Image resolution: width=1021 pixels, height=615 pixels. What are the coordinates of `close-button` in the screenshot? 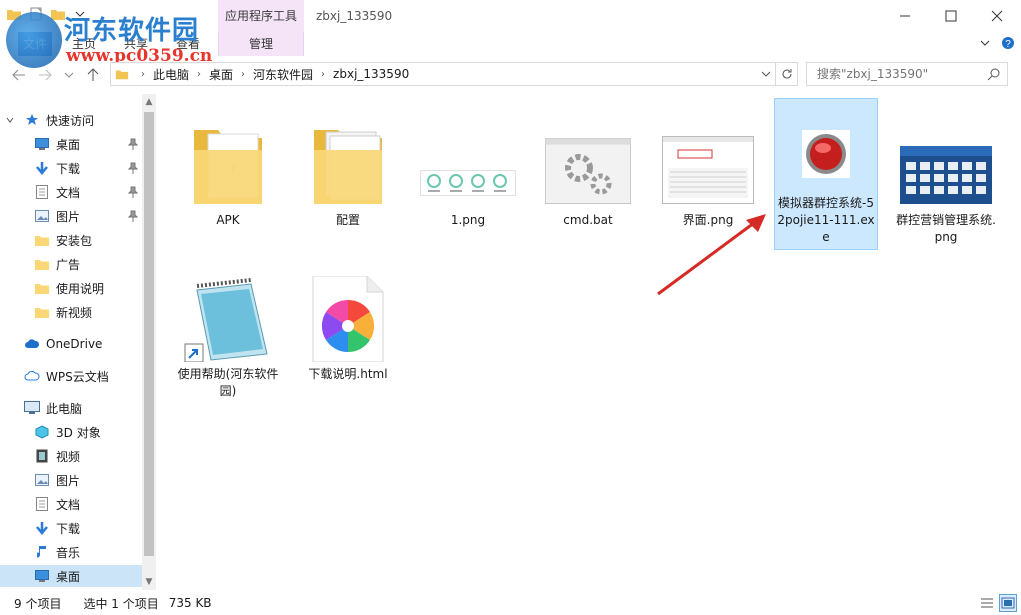 It's located at (997, 16).